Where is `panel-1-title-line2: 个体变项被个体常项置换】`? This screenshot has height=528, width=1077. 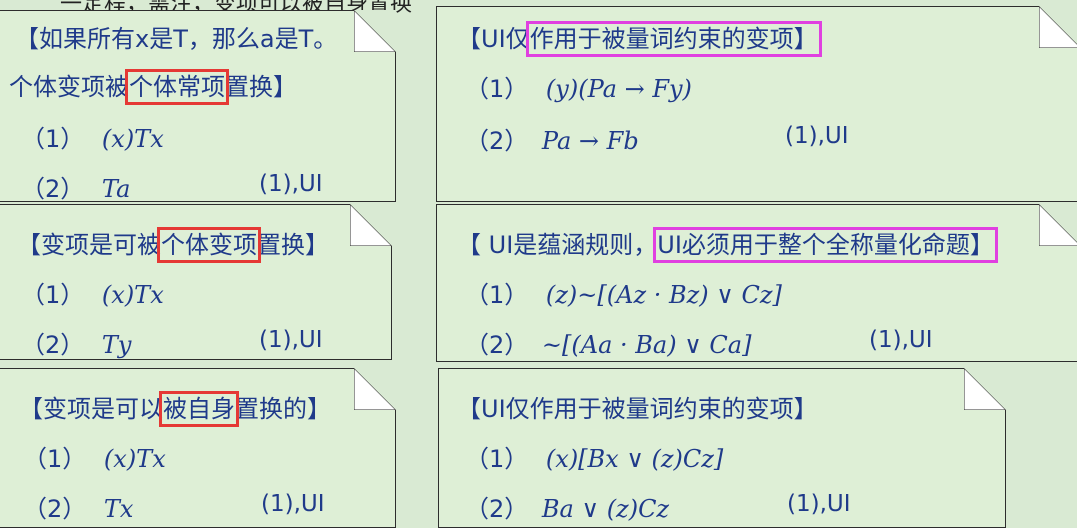 panel-1-title-line2: 个体变项被个体常项置换】 is located at coordinates (153, 86).